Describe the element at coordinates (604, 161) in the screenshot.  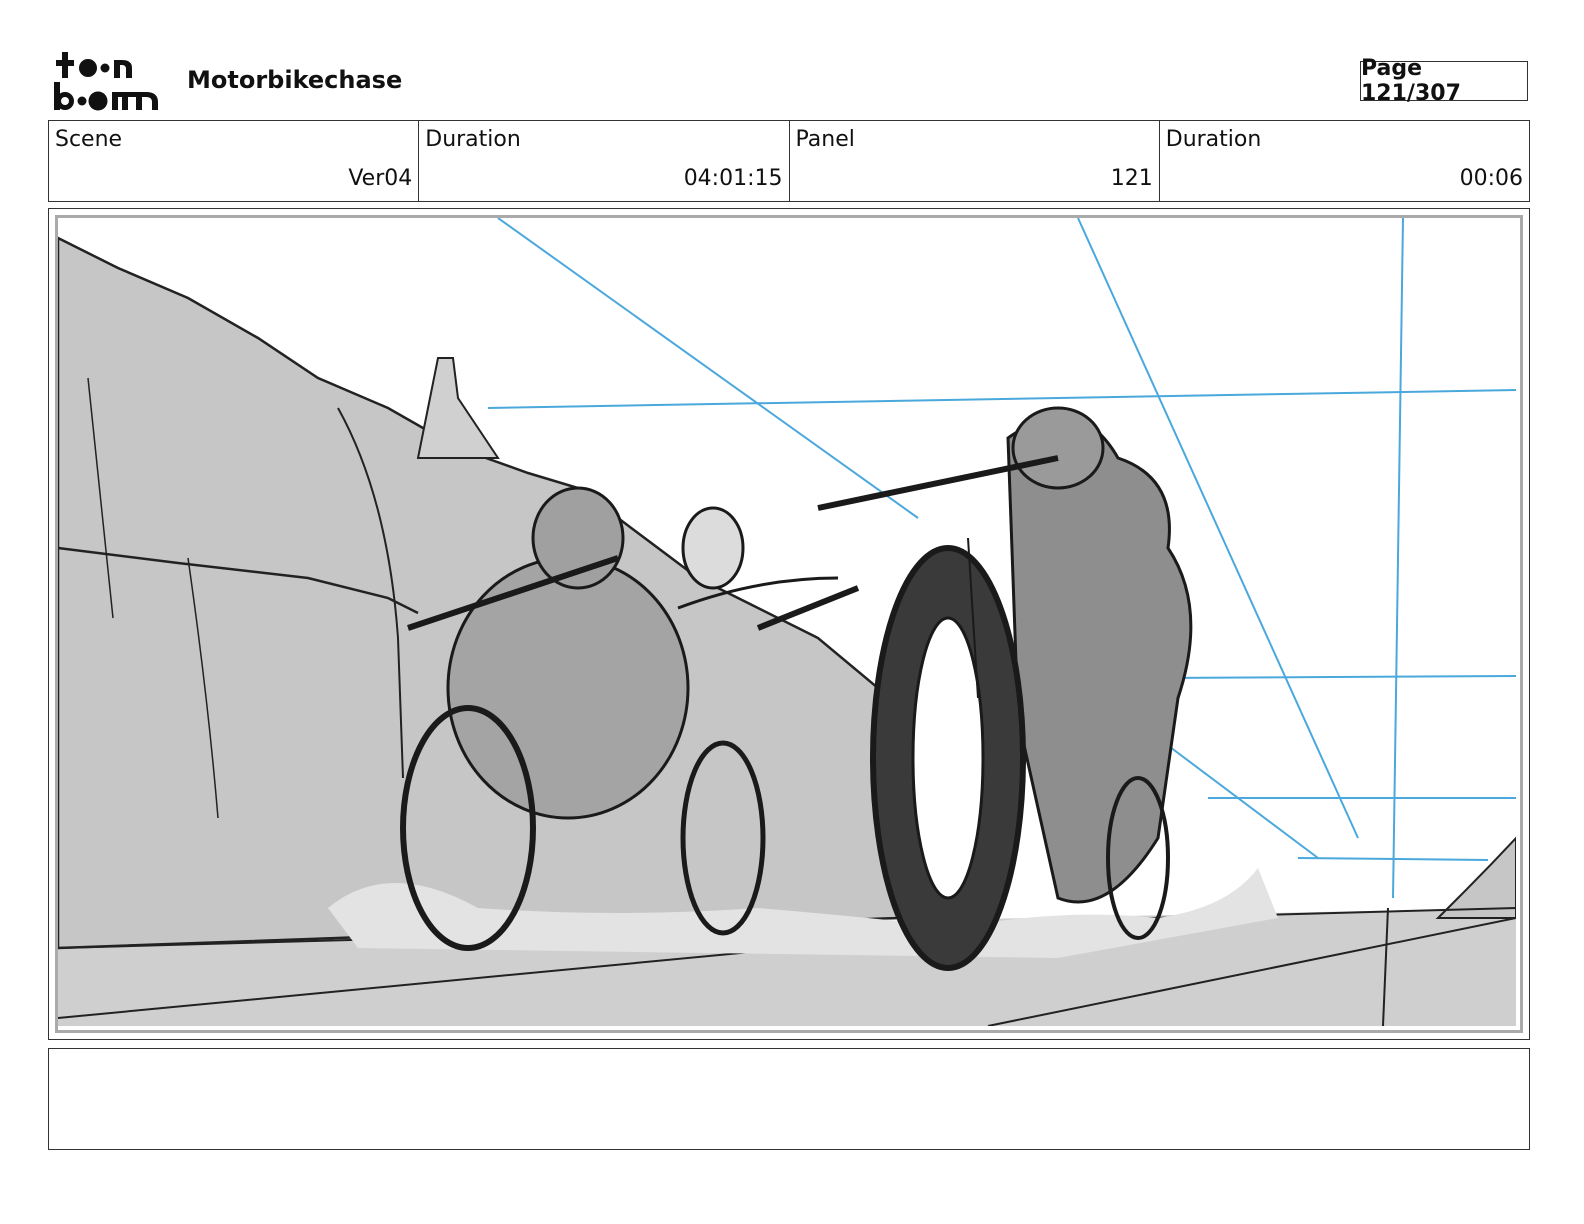
I see `scene-duration-cell: Duration 04:01:15` at that location.